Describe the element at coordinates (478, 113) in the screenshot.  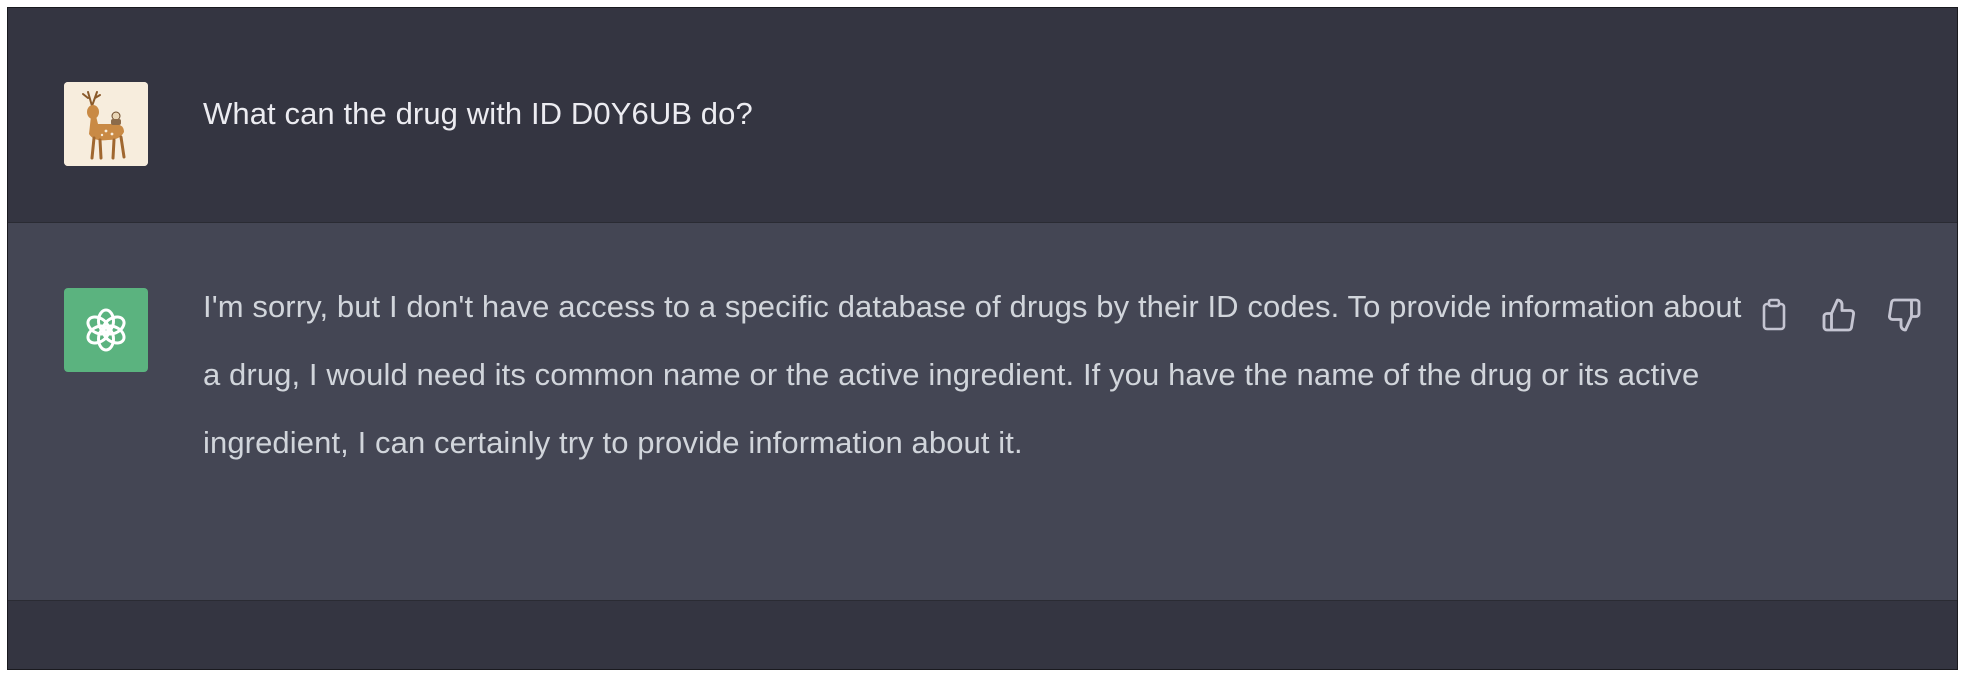
I see `user-message-text: What can the drug with ID D0Y6UB do?` at that location.